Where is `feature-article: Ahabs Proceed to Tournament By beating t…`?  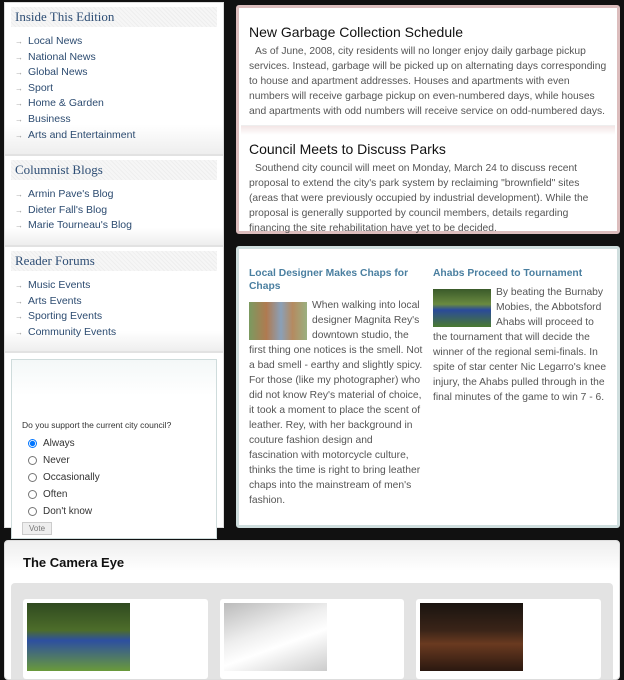
feature-article: Ahabs Proceed to Tournament By beating t… is located at coordinates (520, 387).